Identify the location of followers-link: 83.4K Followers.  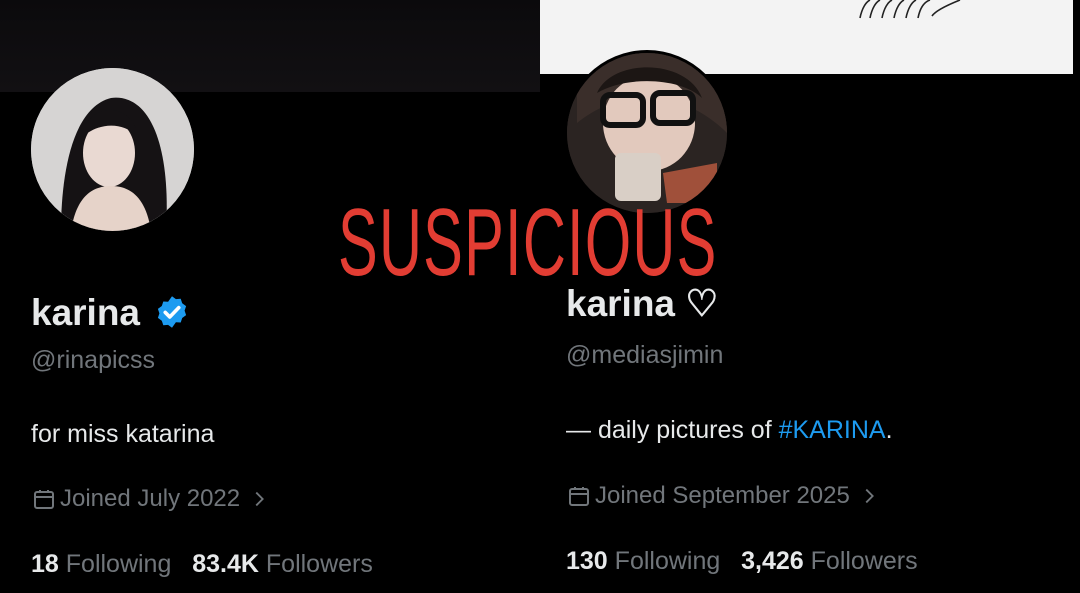
(282, 564).